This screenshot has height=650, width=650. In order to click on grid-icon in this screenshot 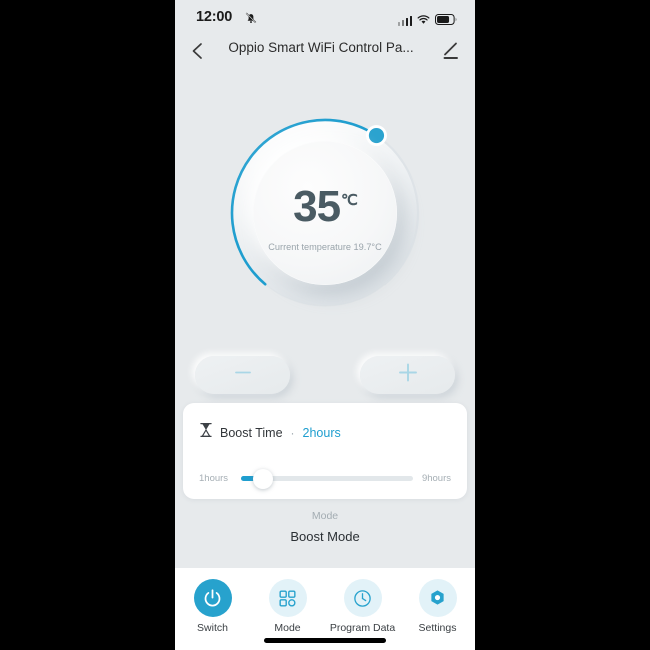, I will do `click(287, 598)`.